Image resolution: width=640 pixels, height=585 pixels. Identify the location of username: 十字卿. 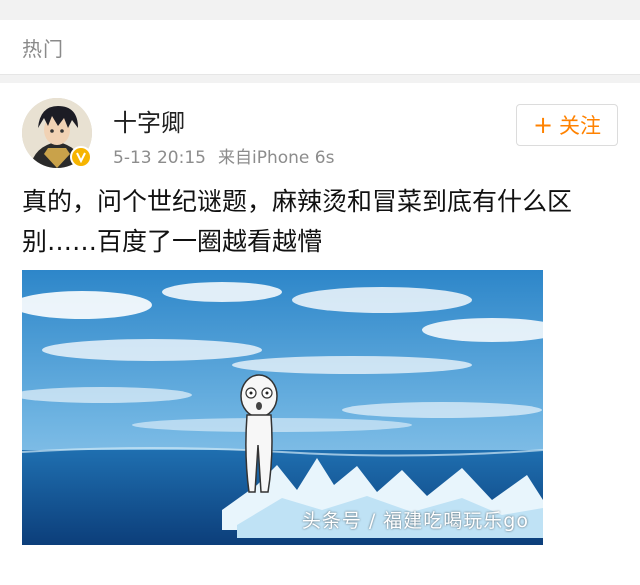
(149, 120).